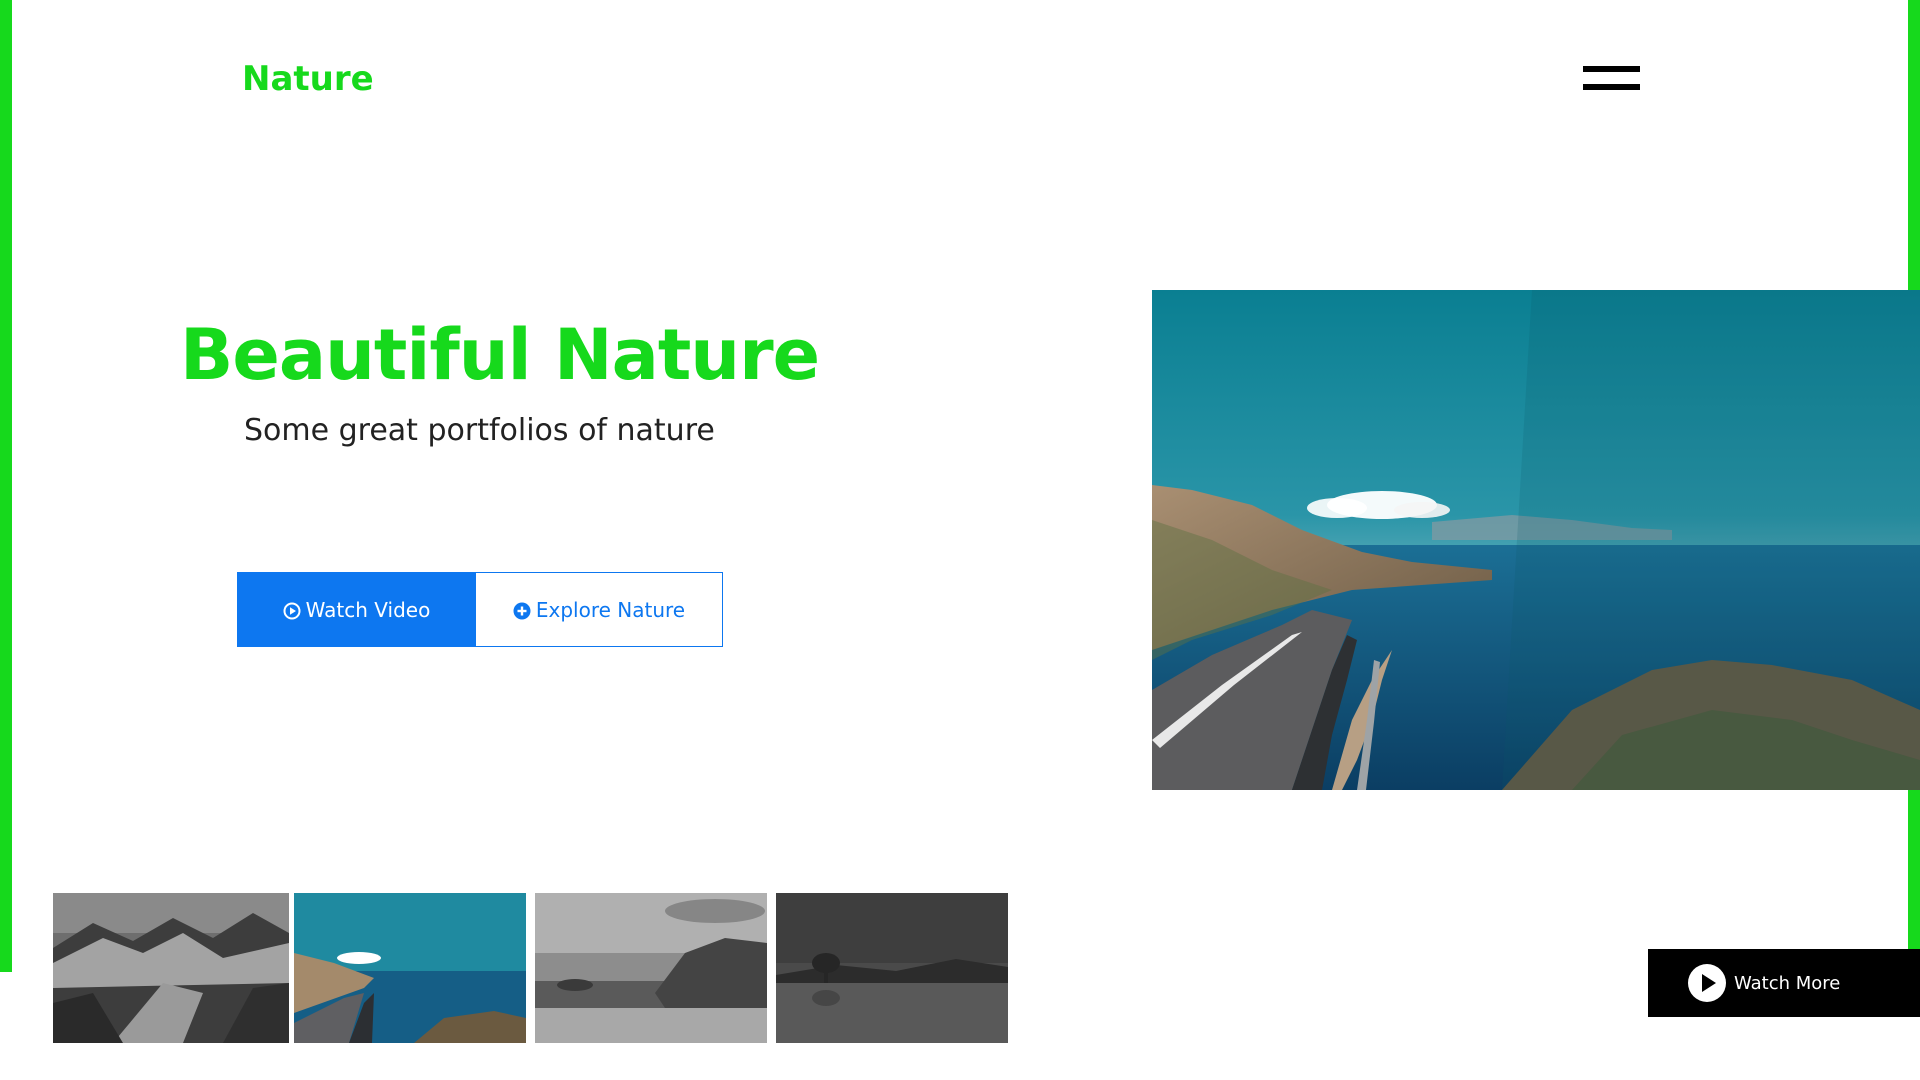 The image size is (1920, 1080). I want to click on explore-nature-button: Explore Nature, so click(599, 609).